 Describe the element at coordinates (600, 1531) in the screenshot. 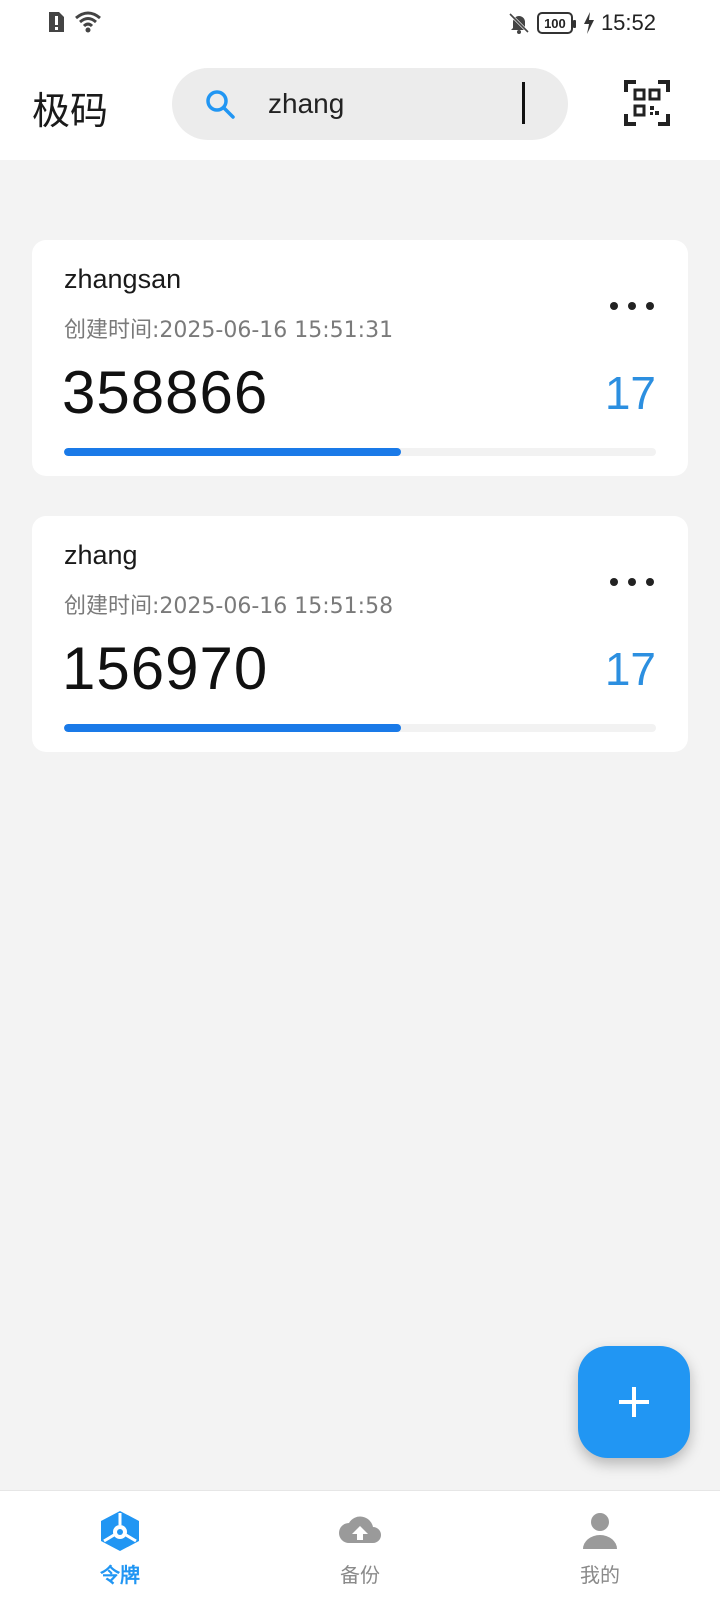

I see `person-icon` at that location.